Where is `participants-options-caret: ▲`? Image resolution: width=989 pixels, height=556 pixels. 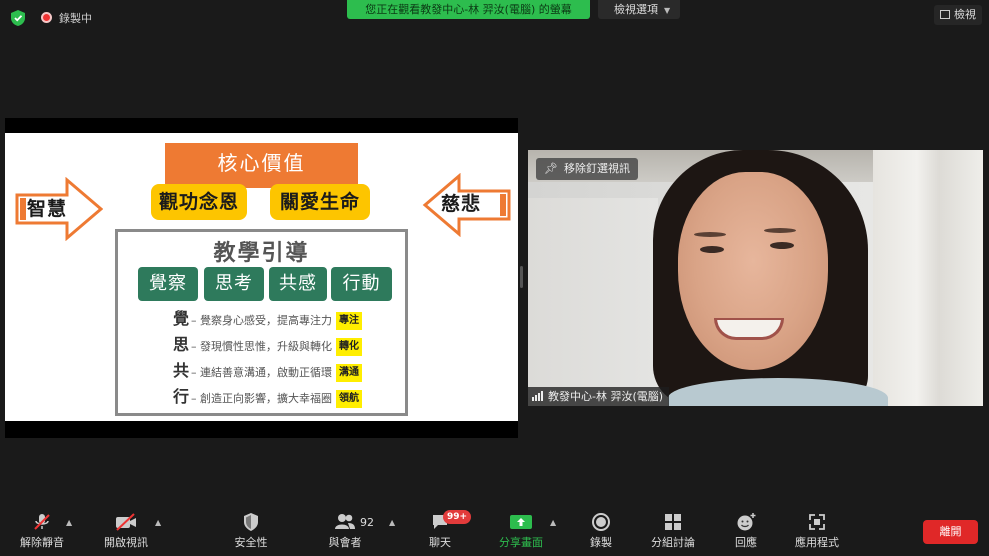
participants-options-caret: ▲ is located at coordinates (392, 522).